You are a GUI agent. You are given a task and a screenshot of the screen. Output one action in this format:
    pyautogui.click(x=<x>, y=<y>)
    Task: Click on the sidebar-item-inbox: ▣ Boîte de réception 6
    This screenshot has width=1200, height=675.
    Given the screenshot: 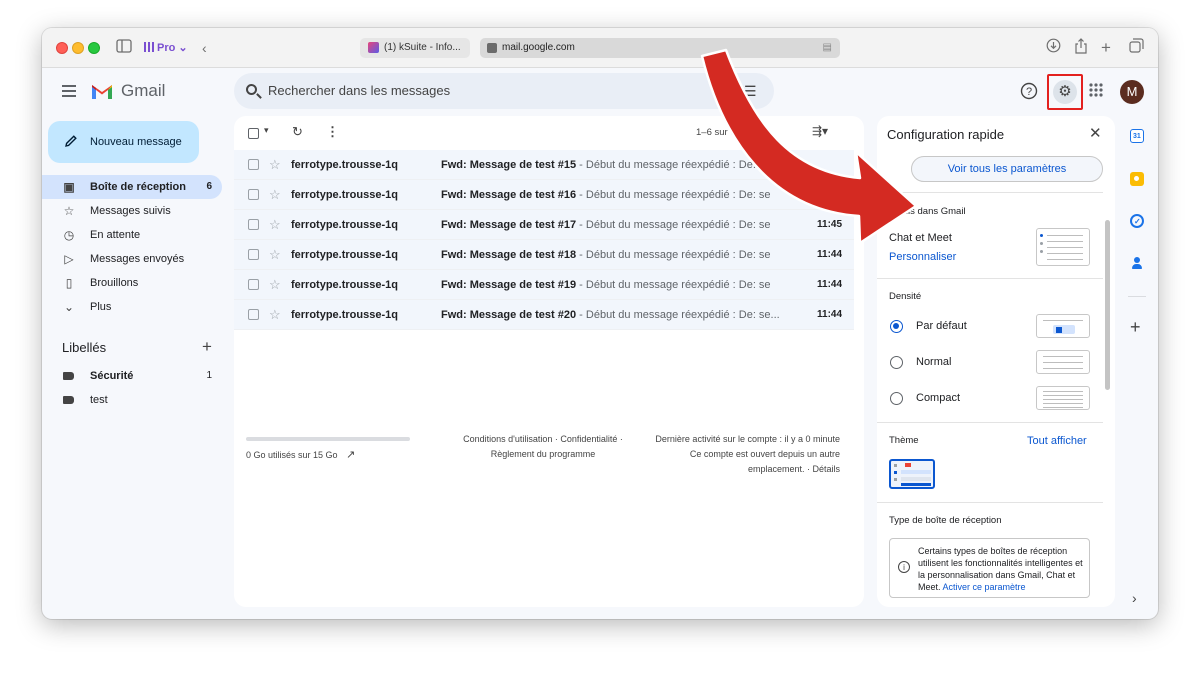 What is the action you would take?
    pyautogui.click(x=132, y=187)
    